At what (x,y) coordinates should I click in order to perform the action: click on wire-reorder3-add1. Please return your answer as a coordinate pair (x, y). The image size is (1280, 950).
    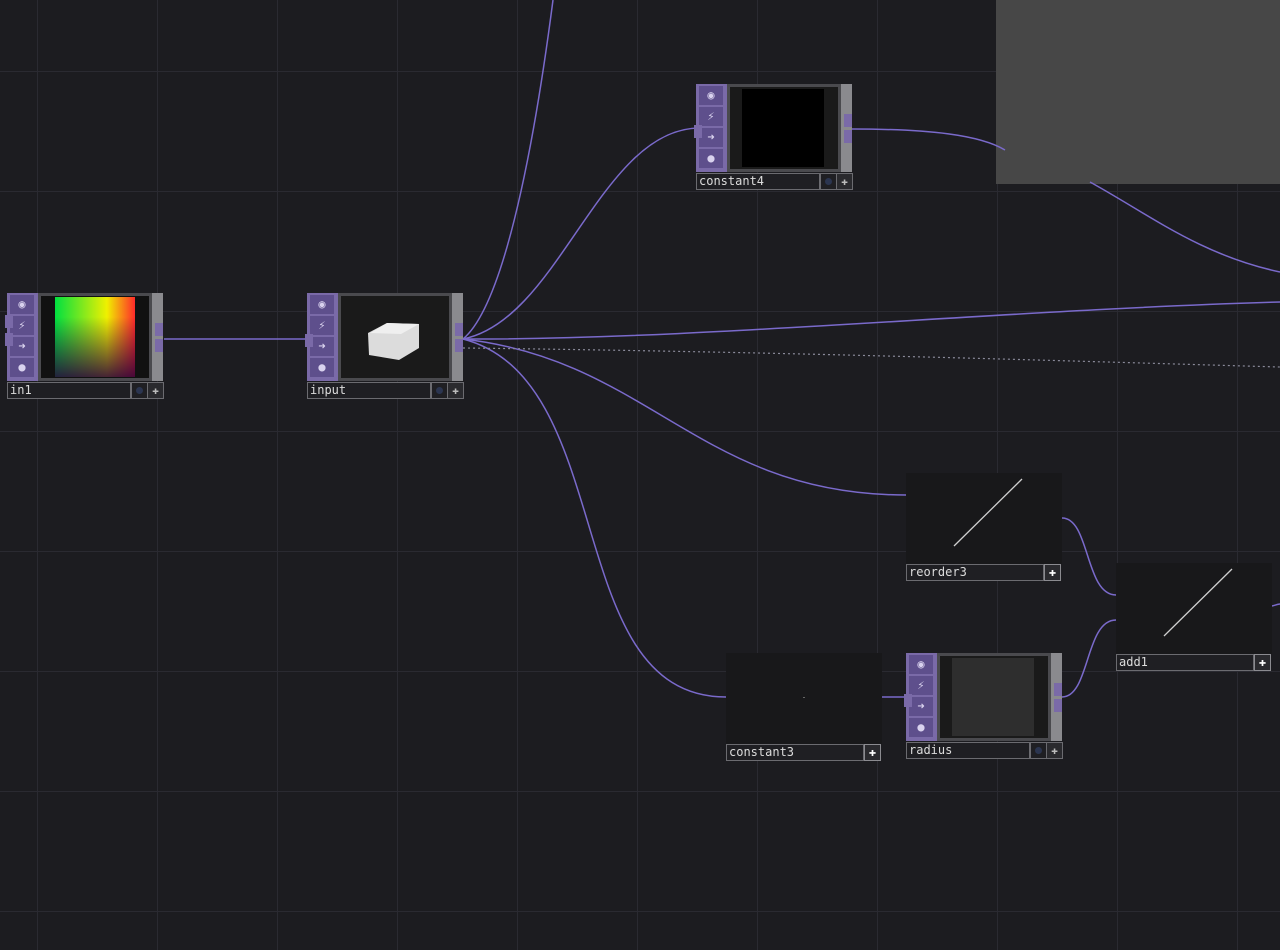
    Looking at the image, I should click on (1089, 556).